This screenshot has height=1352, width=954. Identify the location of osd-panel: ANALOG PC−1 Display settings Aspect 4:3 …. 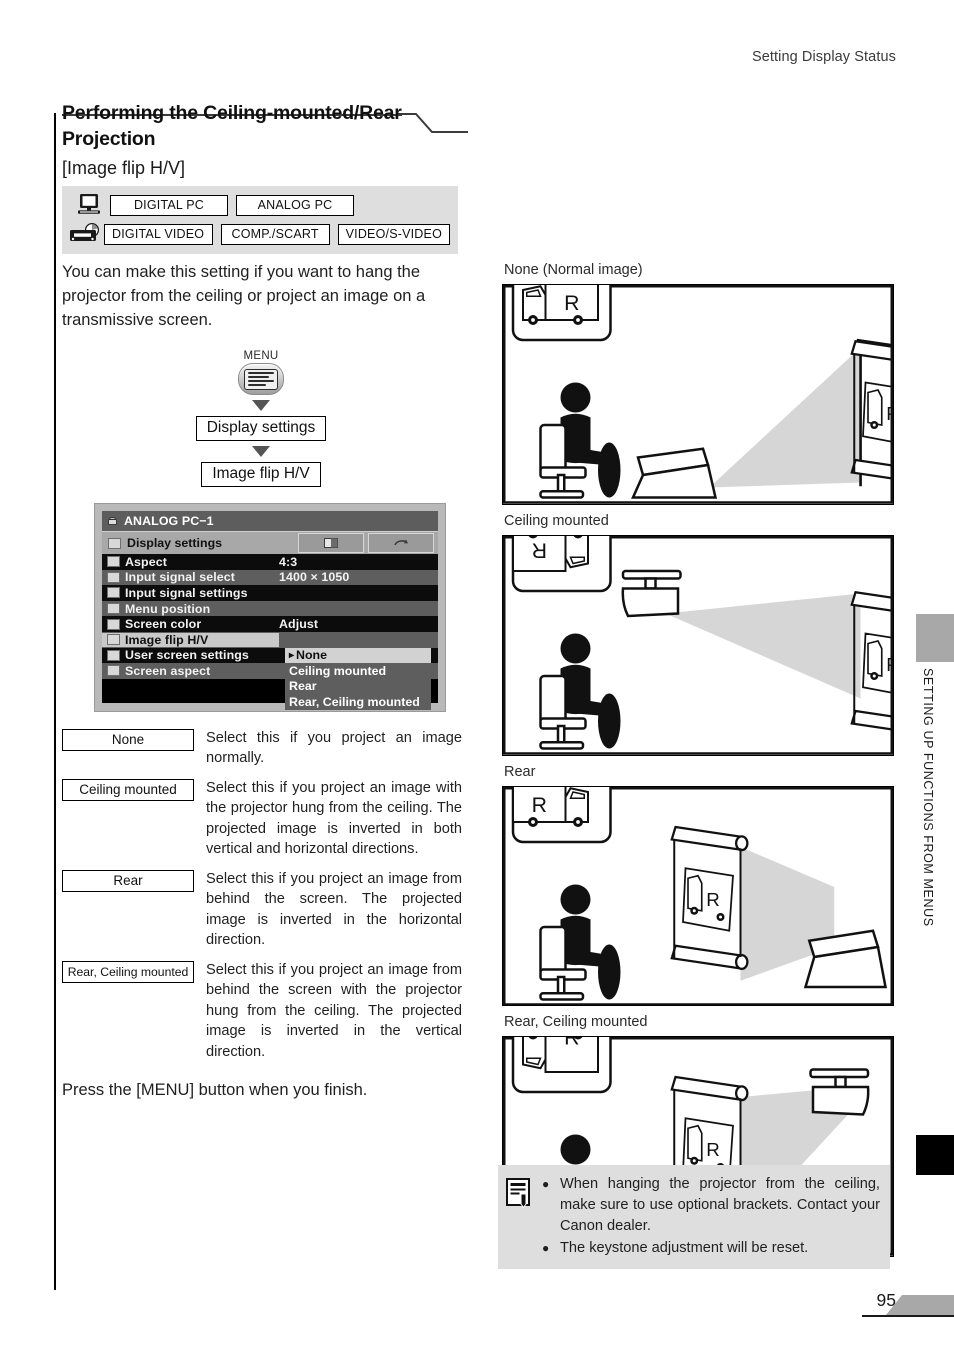
(270, 610).